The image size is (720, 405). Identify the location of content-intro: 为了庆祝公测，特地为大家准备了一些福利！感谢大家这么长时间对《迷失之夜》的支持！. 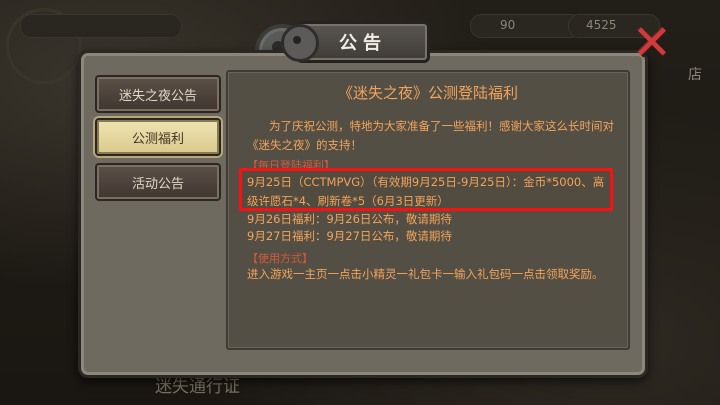
(430, 135).